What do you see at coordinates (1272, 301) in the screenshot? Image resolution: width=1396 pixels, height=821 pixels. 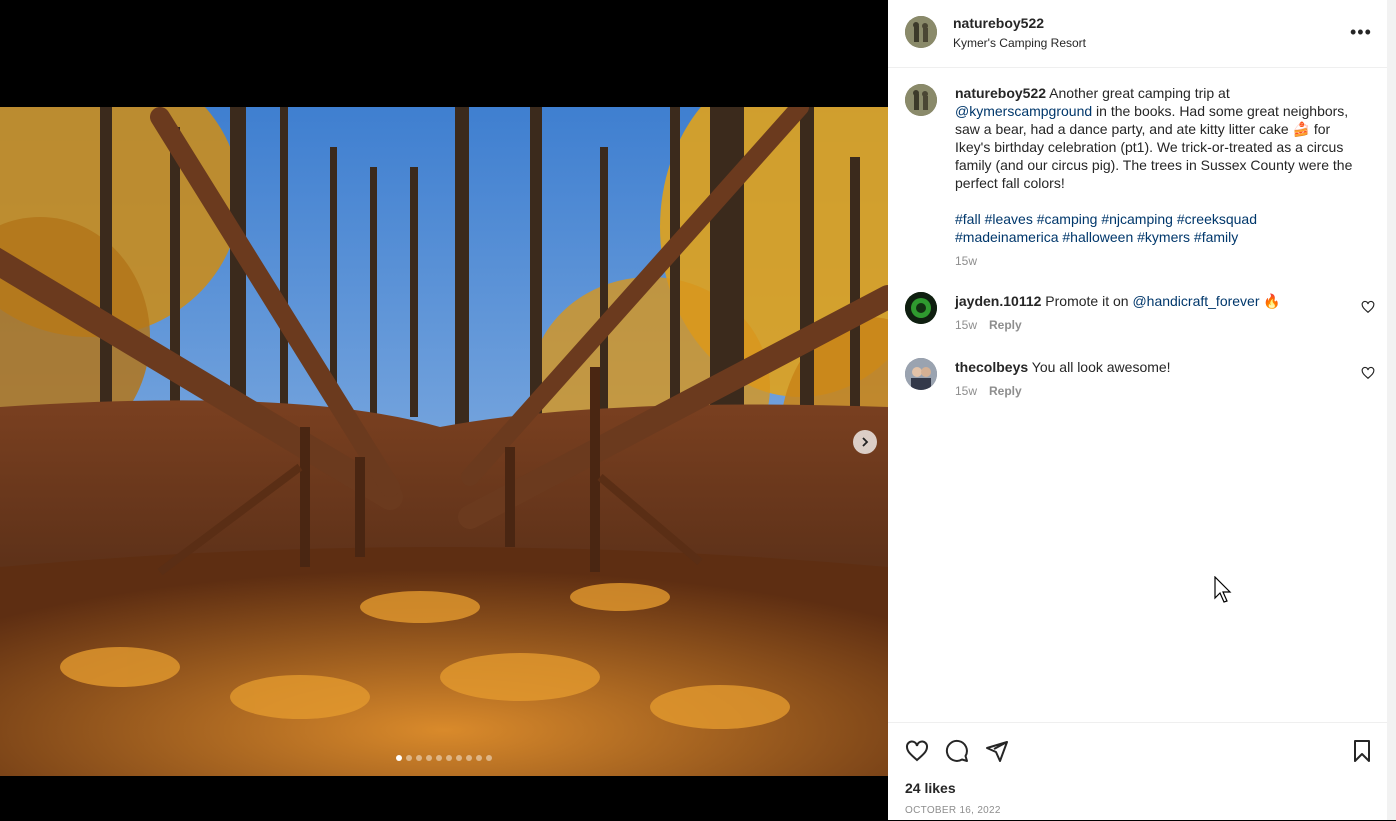 I see `comment-emoji: 🔥` at bounding box center [1272, 301].